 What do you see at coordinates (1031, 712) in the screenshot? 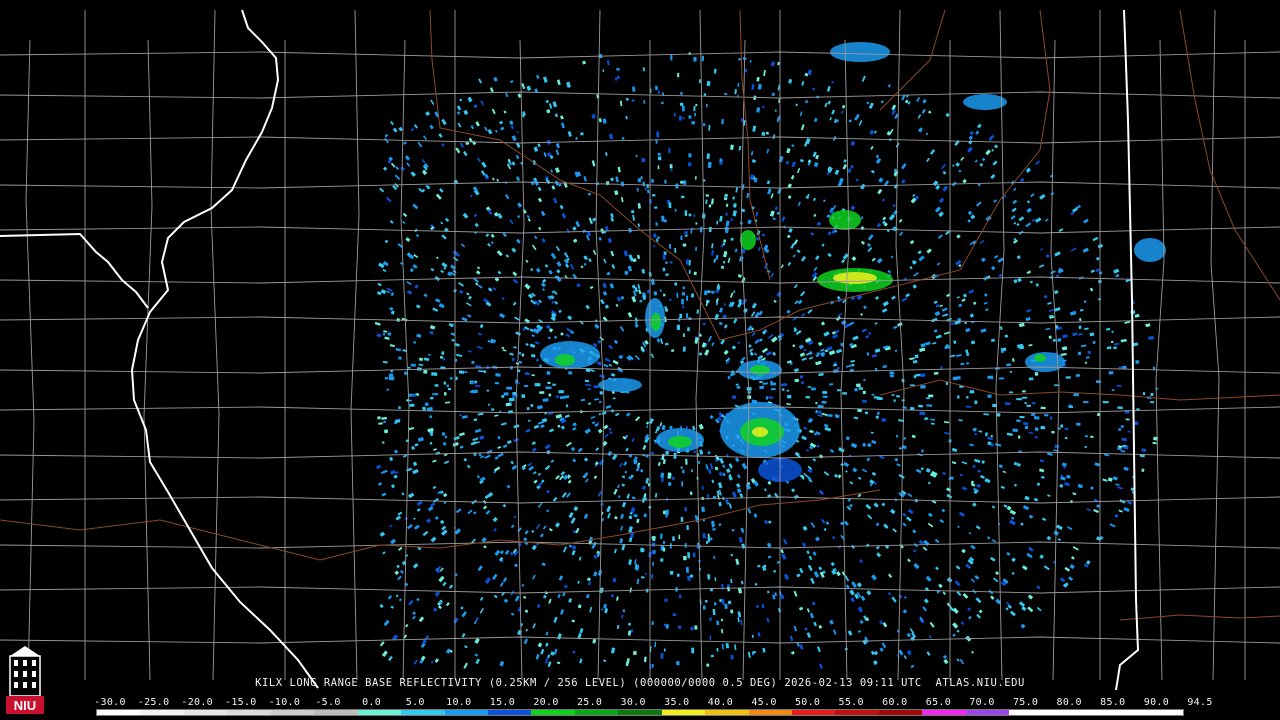
I see `scale-swatch` at bounding box center [1031, 712].